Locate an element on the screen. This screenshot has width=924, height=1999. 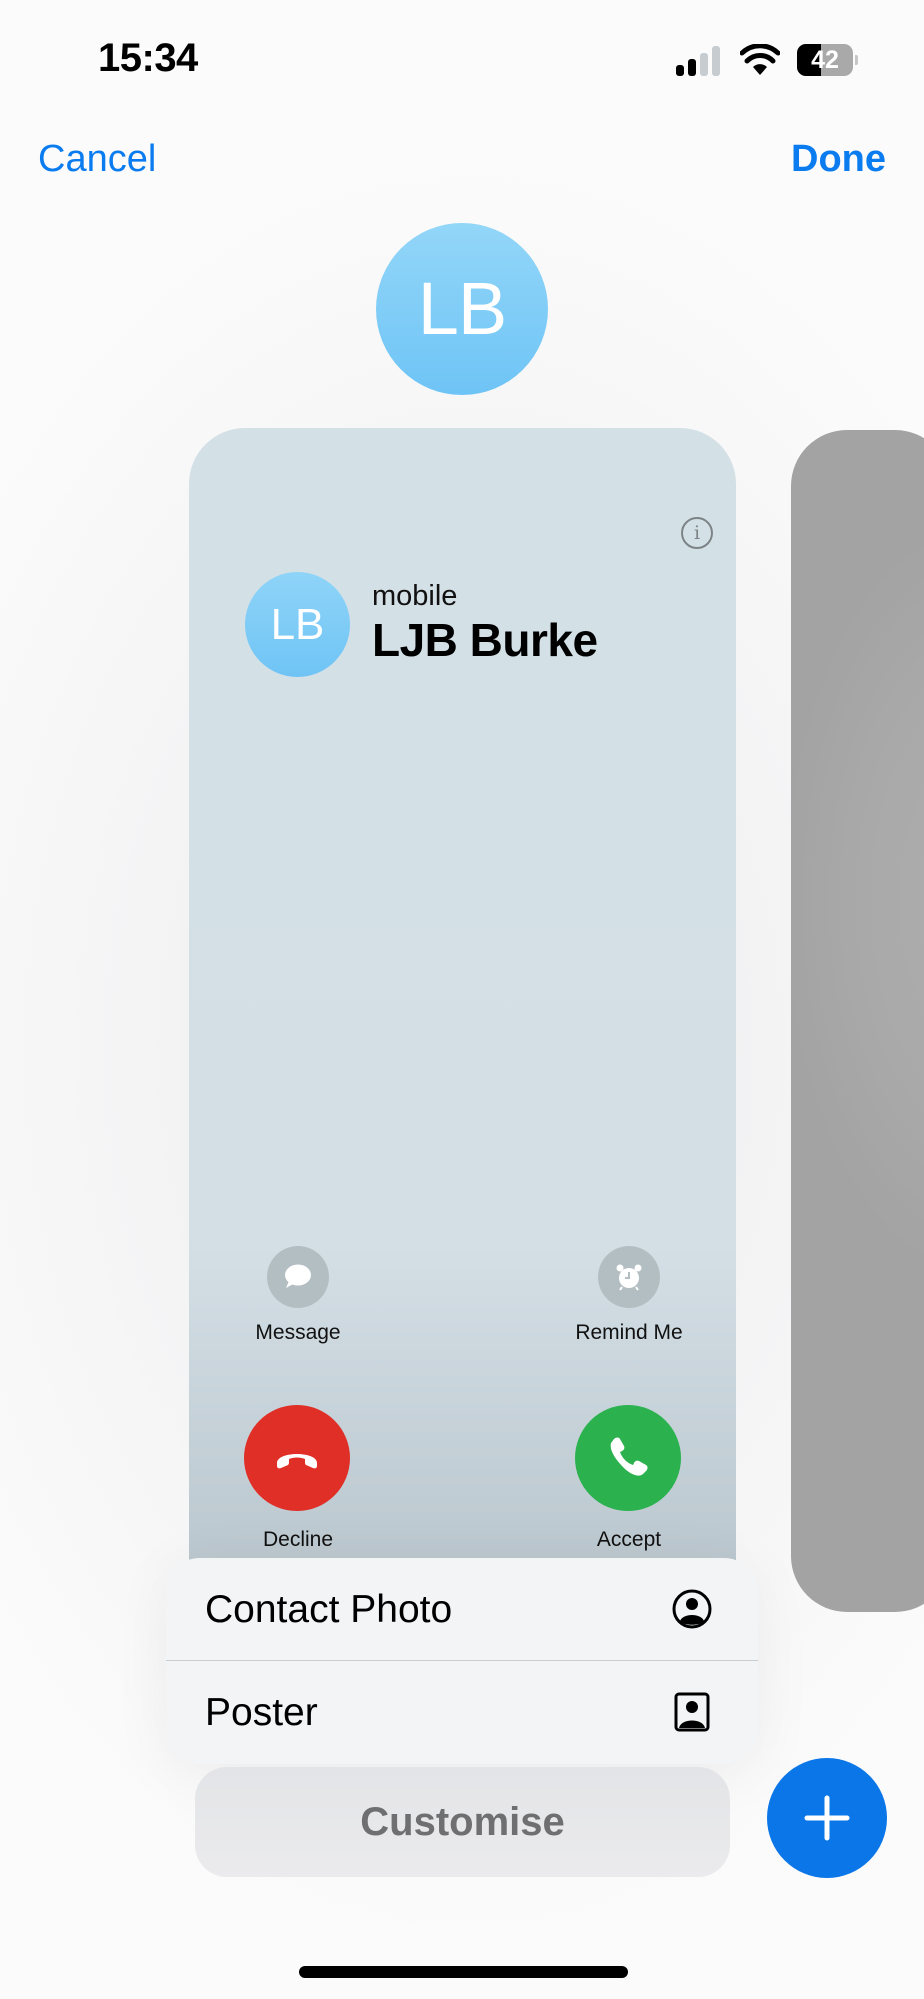
message-button is located at coordinates (298, 1277).